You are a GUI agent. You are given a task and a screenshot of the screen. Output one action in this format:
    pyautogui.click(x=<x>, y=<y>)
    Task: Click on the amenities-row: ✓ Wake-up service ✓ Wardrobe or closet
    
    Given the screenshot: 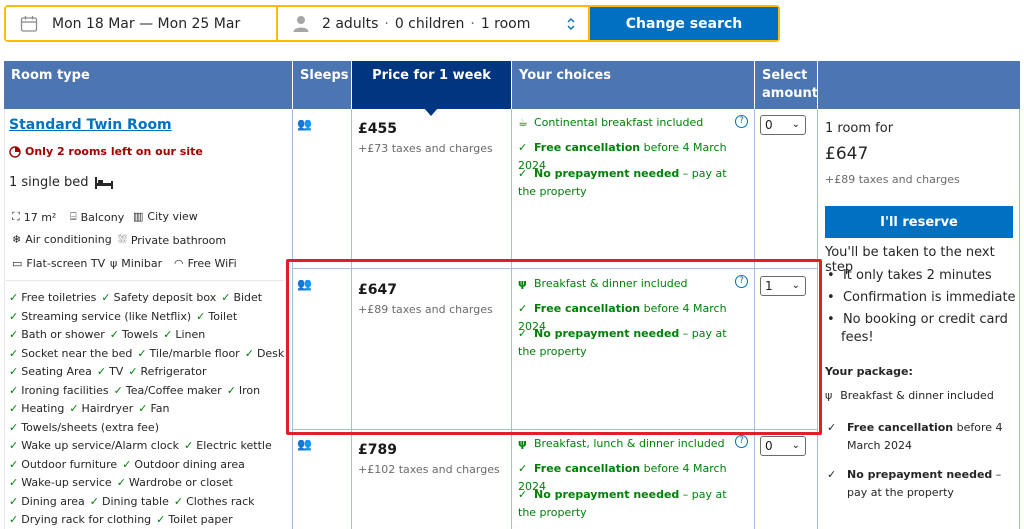 What is the action you would take?
    pyautogui.click(x=121, y=482)
    